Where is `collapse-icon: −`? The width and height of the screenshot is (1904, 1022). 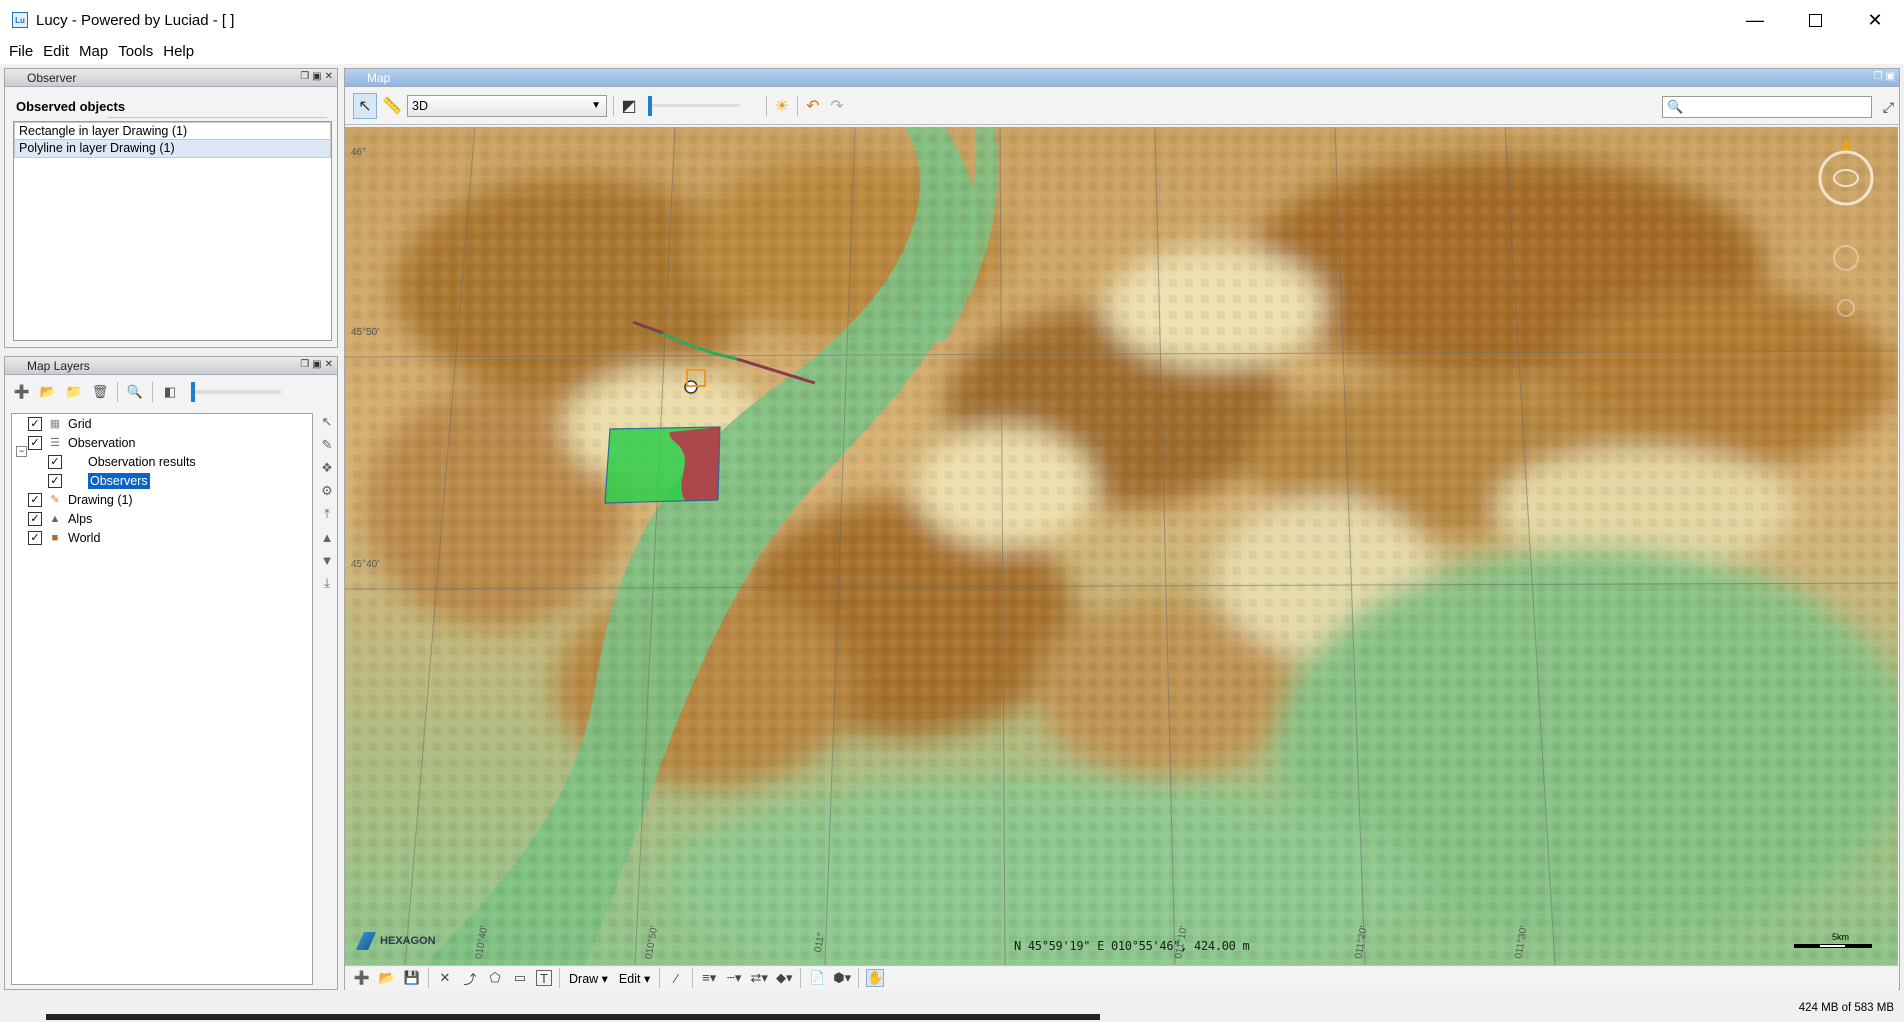 collapse-icon: − is located at coordinates (21, 451).